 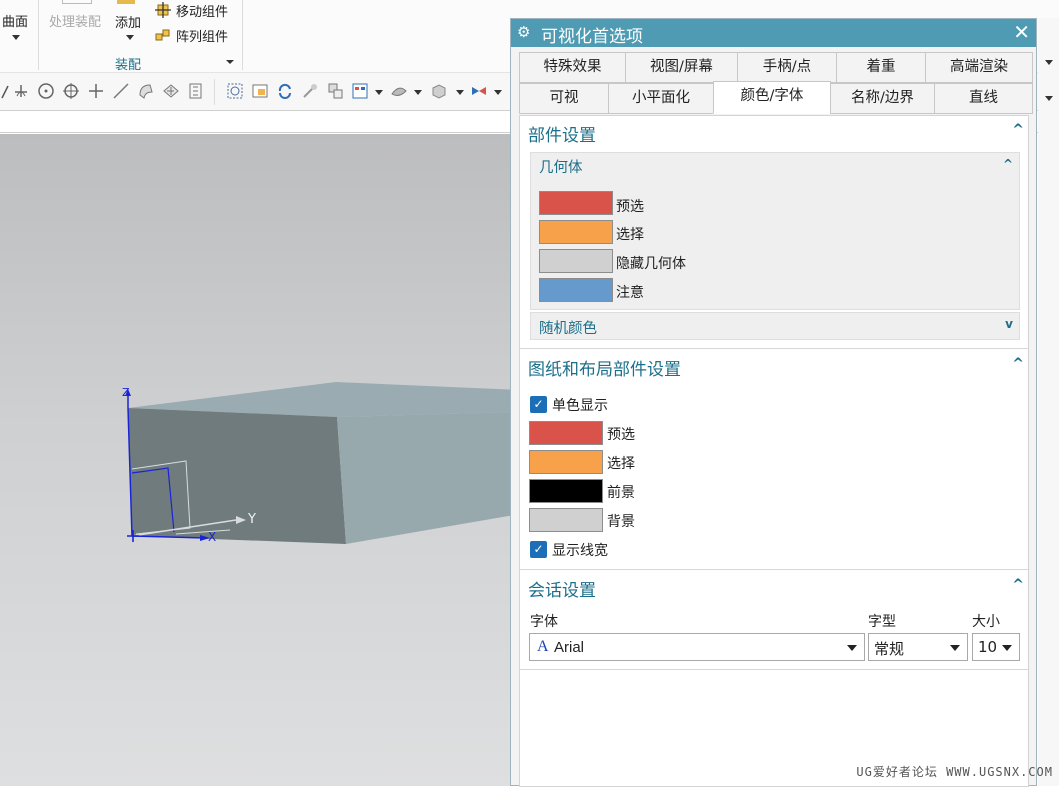 I want to click on edit-object-display-icon, so click(x=479, y=91).